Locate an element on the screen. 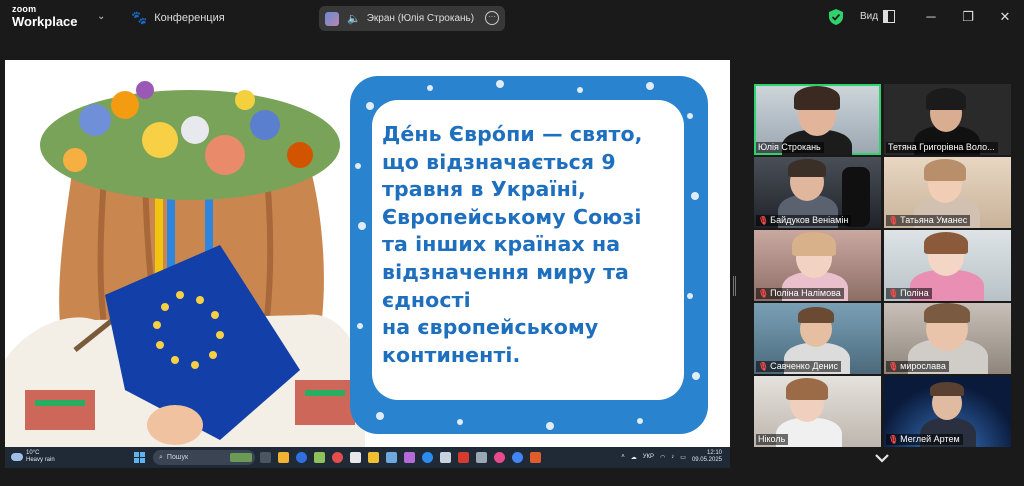  participant-name-text: Ніколь is located at coordinates (772, 439).